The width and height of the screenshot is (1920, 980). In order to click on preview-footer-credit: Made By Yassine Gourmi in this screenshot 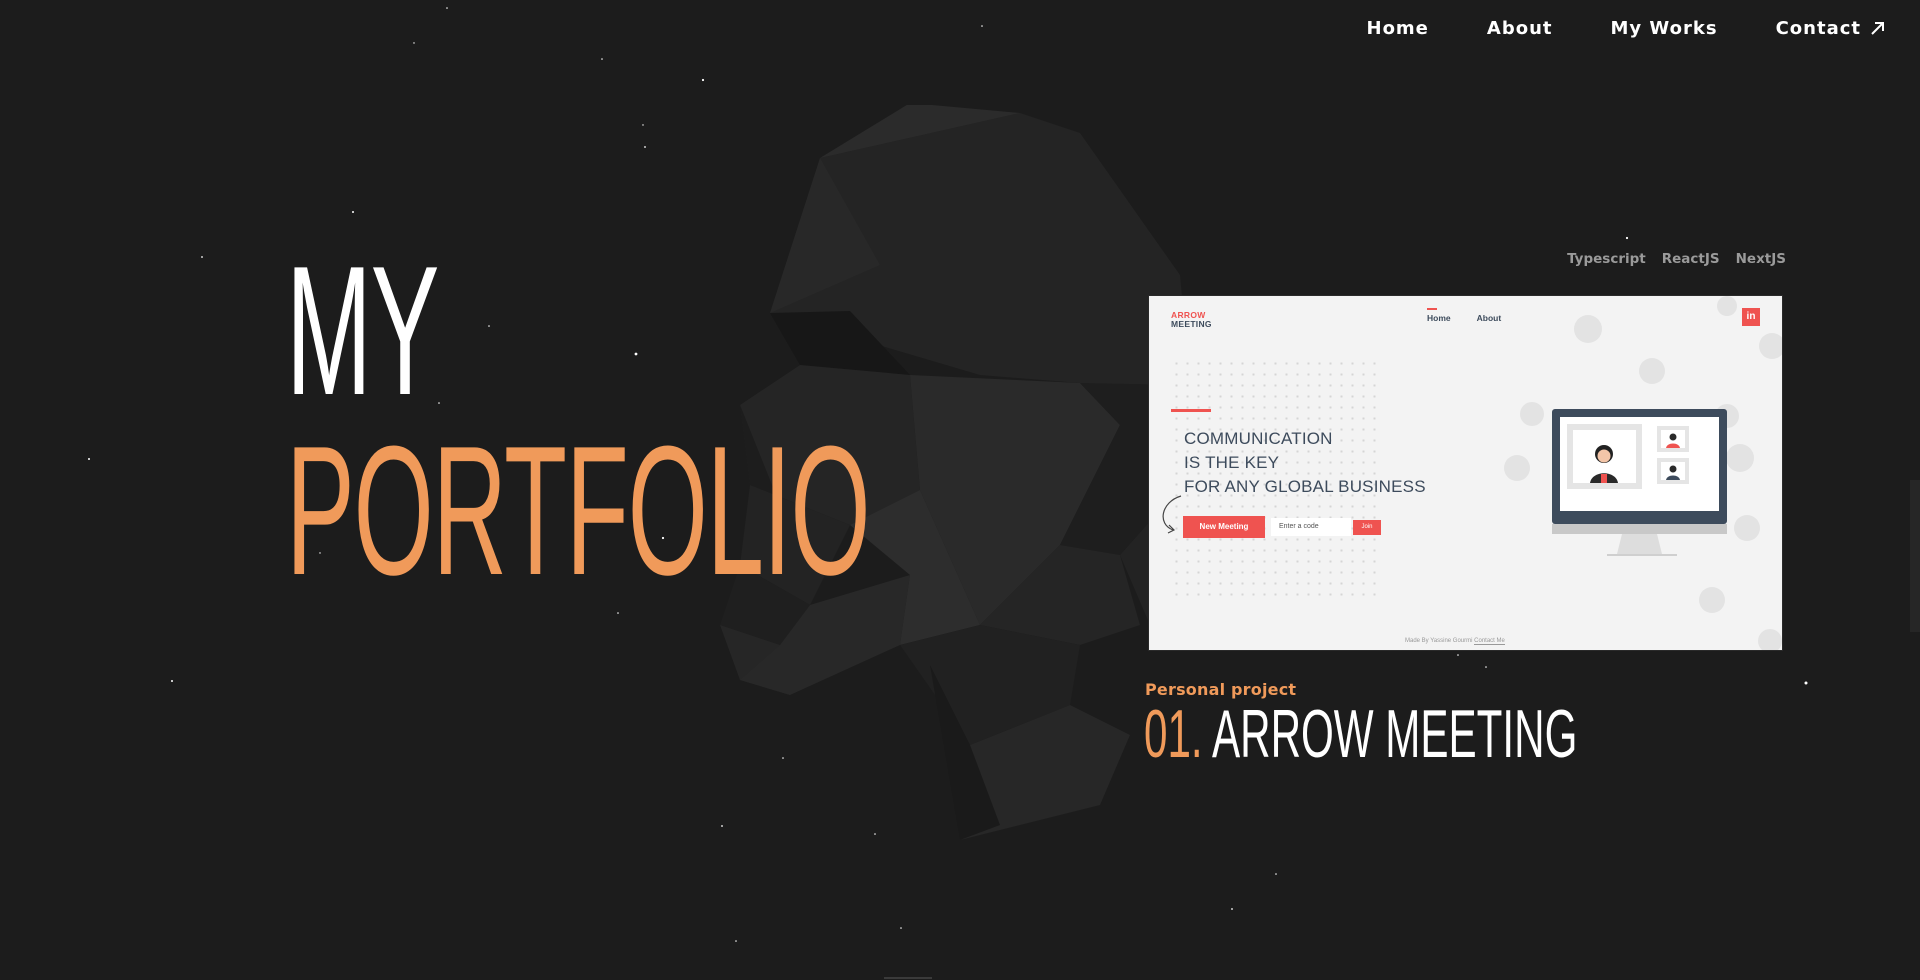, I will do `click(1439, 641)`.